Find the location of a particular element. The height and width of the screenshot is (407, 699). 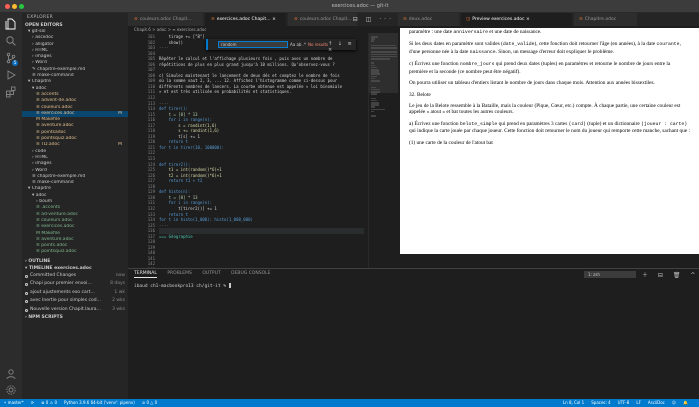

terminal-cursor is located at coordinates (230, 285).